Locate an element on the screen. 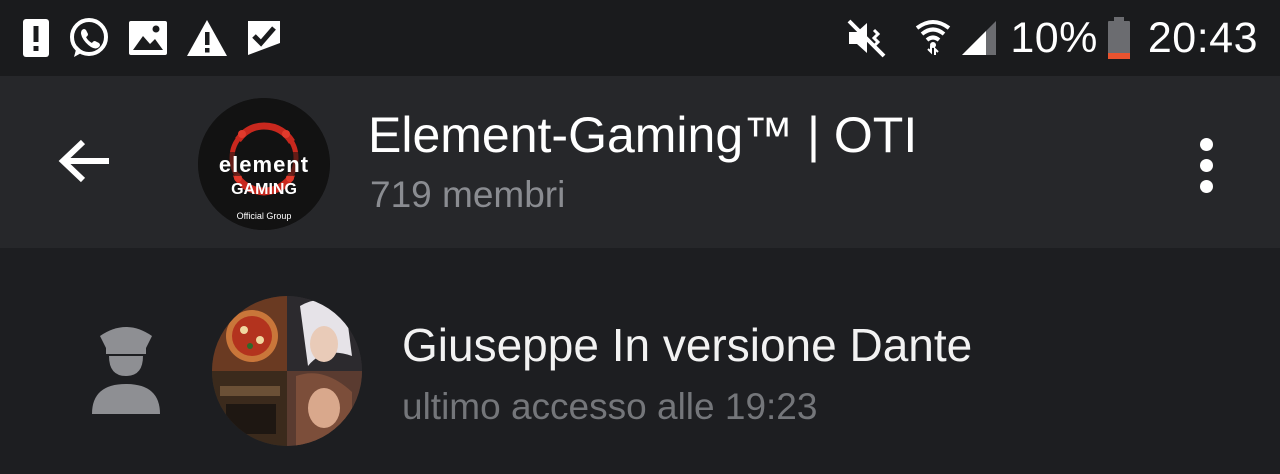 The height and width of the screenshot is (474, 1280). collage-avatar-image is located at coordinates (287, 371).